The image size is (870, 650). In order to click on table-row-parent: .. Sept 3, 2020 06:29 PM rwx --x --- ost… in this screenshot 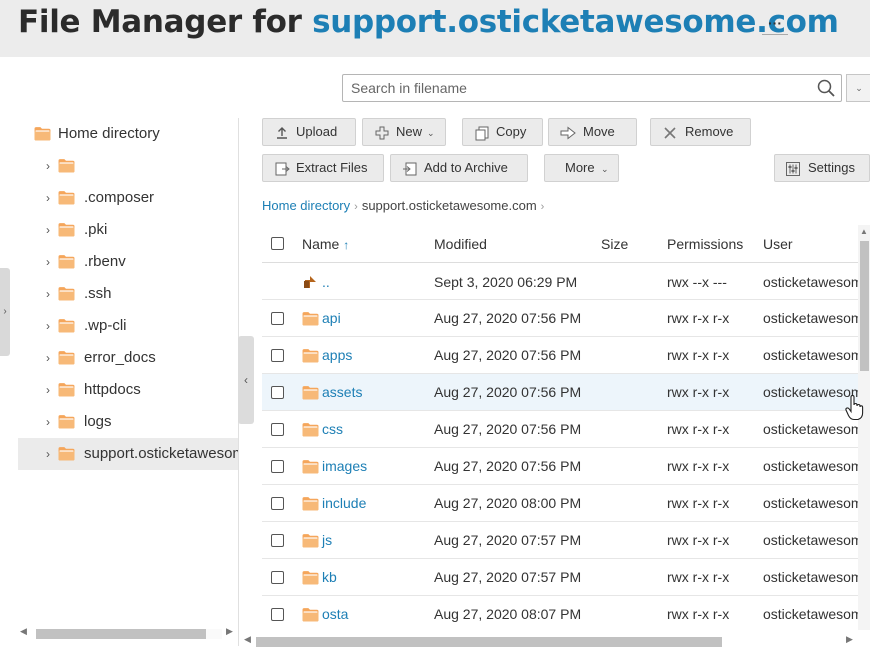, I will do `click(560, 281)`.